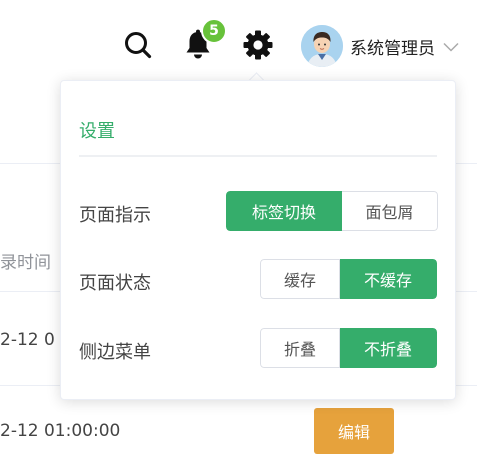 The width and height of the screenshot is (477, 457). I want to click on page-cache-toggle: 缓存 不缓存, so click(348, 279).